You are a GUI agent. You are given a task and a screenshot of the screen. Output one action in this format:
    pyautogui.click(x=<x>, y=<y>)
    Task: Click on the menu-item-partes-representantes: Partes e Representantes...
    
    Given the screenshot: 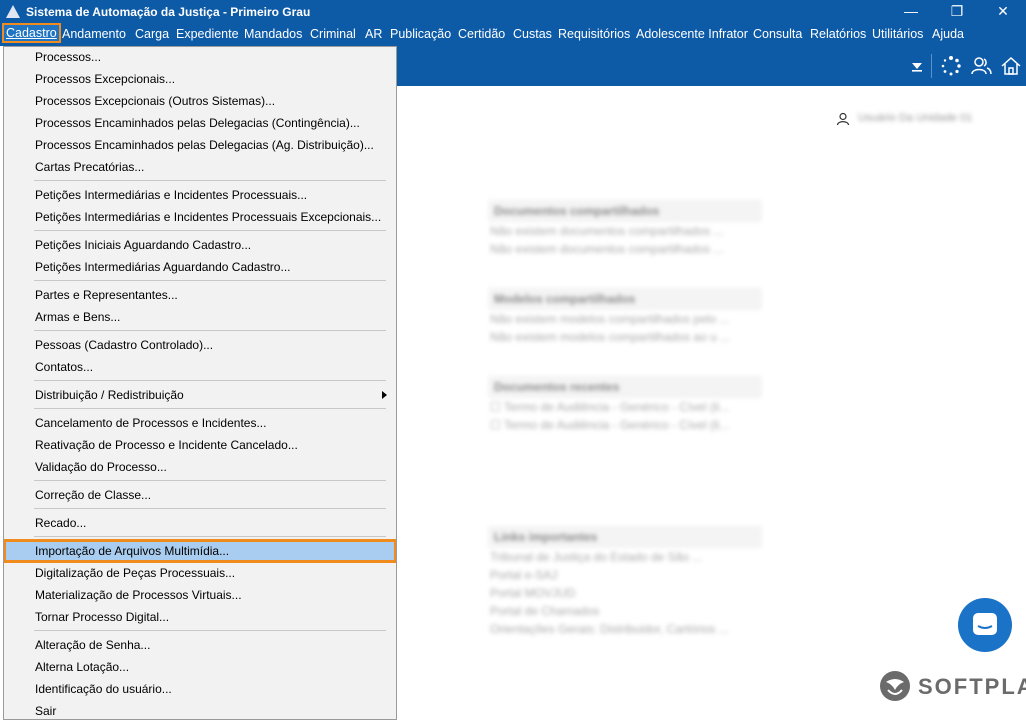 What is the action you would take?
    pyautogui.click(x=200, y=295)
    